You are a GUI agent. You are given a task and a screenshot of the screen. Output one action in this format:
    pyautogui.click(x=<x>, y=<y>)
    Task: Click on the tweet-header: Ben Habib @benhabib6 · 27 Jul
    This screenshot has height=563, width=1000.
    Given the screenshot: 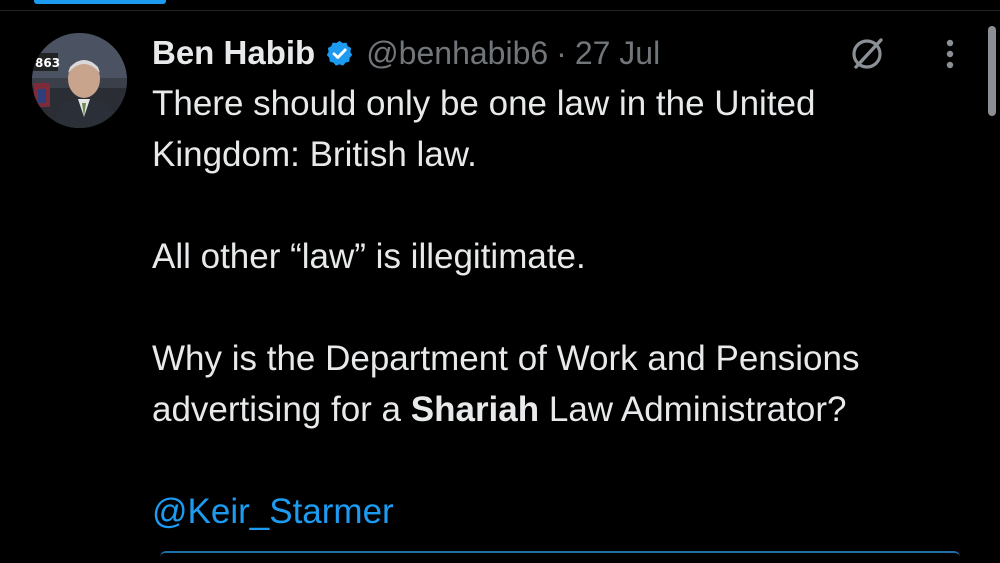 What is the action you would take?
    pyautogui.click(x=406, y=53)
    